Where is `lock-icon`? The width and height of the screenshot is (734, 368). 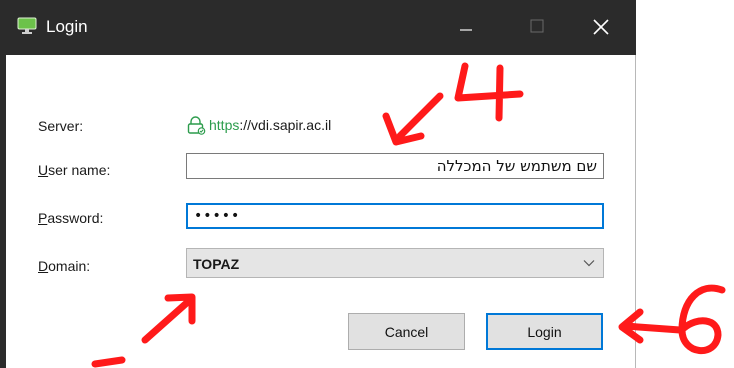 lock-icon is located at coordinates (196, 125).